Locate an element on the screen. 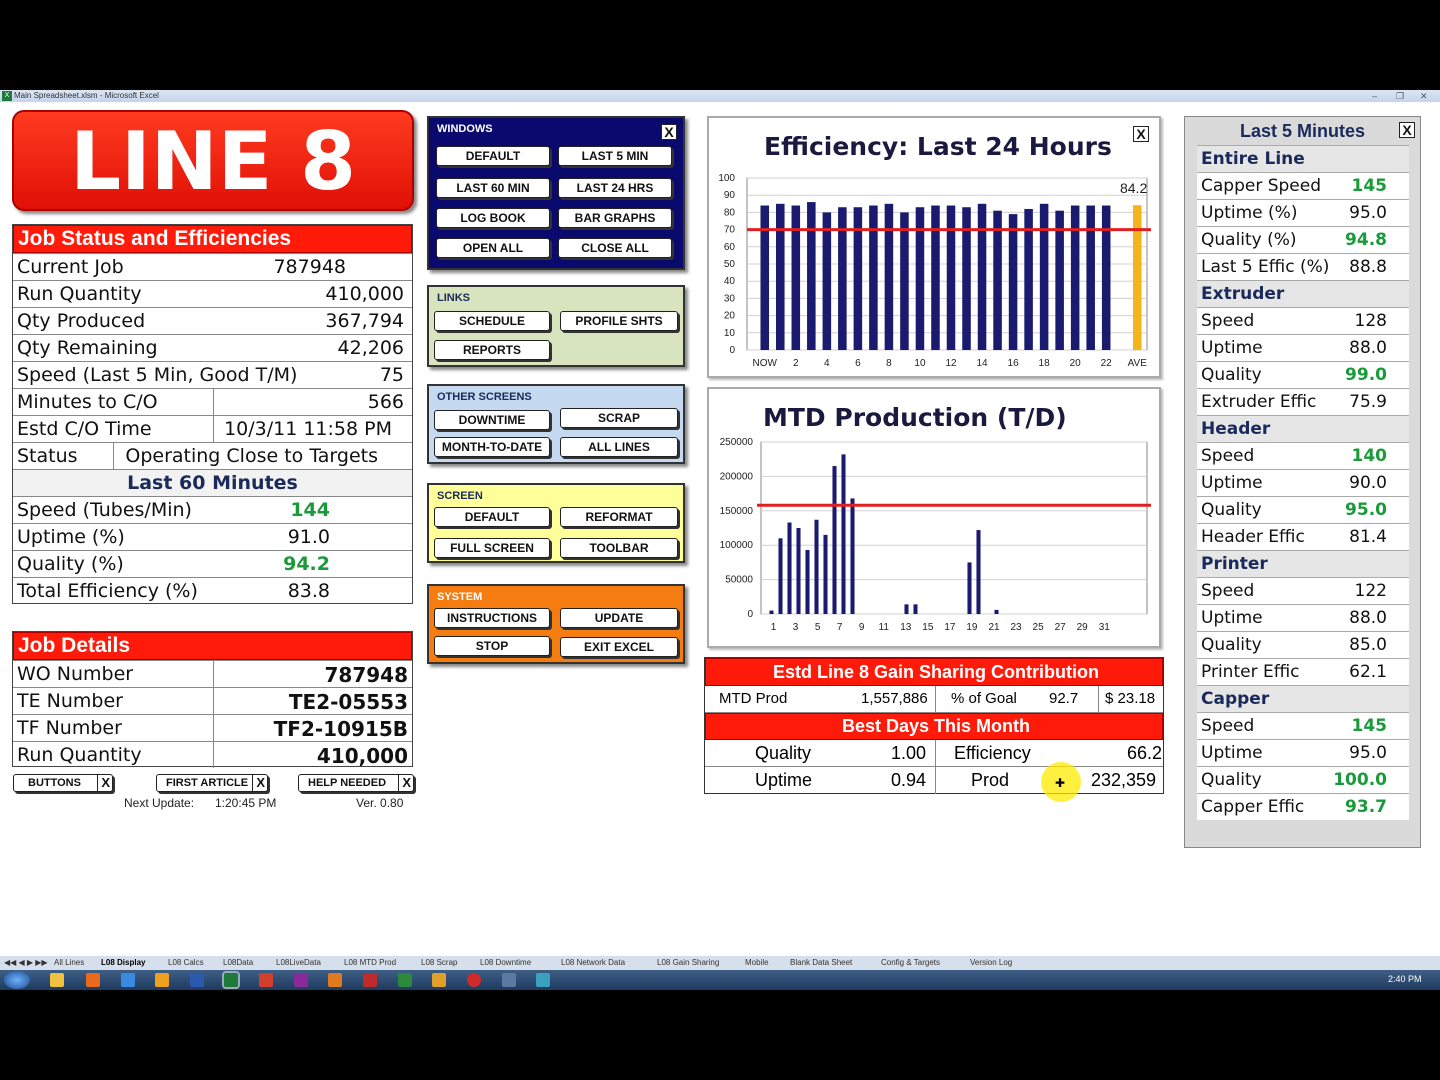 This screenshot has width=1440, height=1080. x-tick-label: 5 is located at coordinates (818, 627).